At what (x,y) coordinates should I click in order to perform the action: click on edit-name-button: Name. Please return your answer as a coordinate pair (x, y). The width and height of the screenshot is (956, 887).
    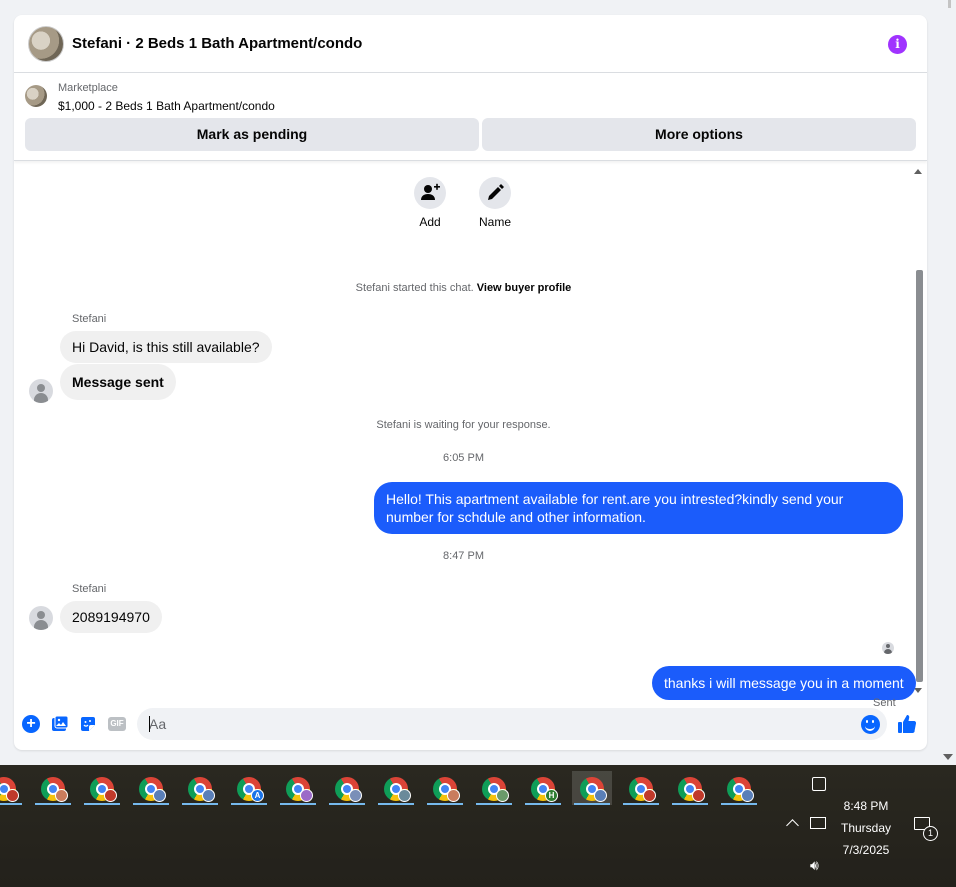
    Looking at the image, I should click on (495, 203).